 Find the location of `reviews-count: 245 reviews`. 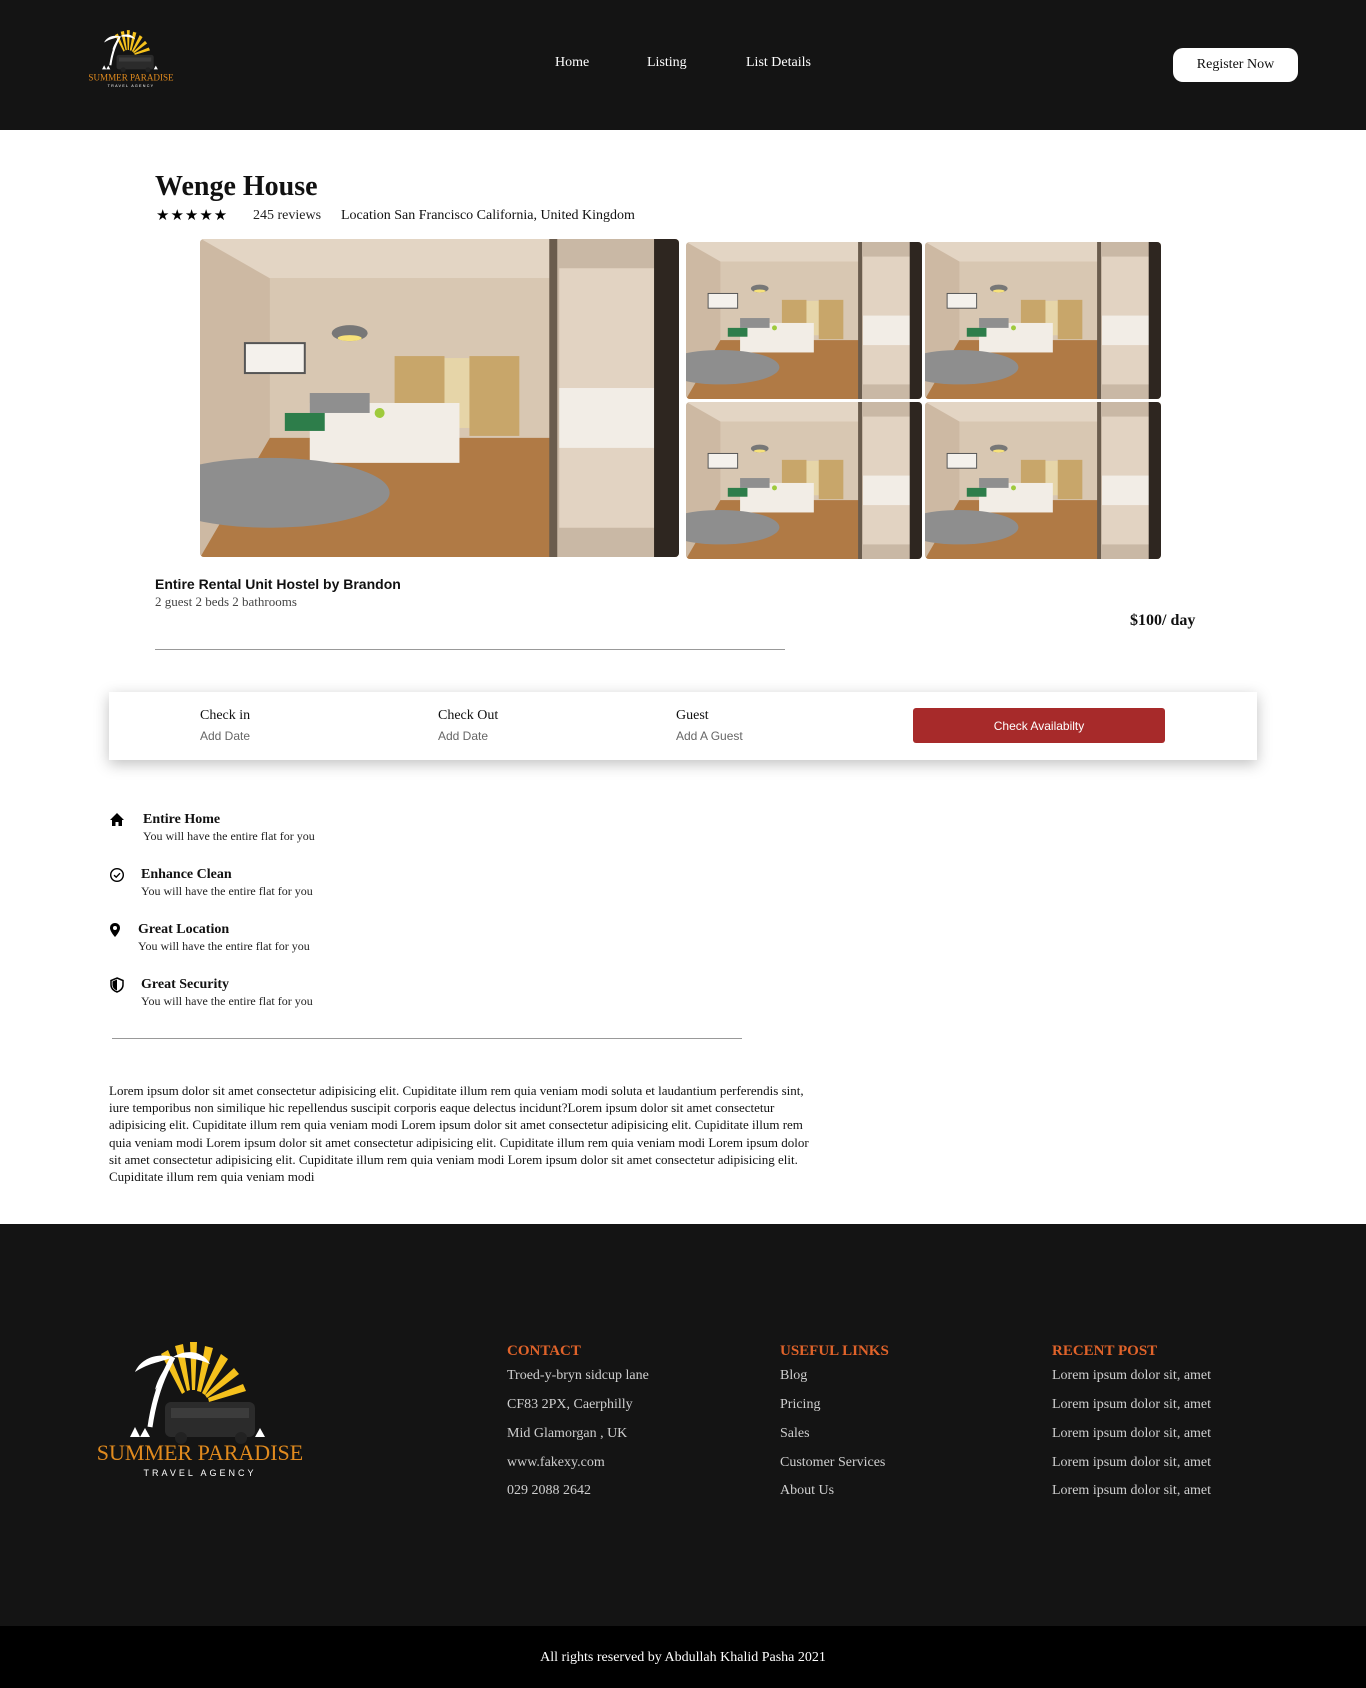

reviews-count: 245 reviews is located at coordinates (287, 216).